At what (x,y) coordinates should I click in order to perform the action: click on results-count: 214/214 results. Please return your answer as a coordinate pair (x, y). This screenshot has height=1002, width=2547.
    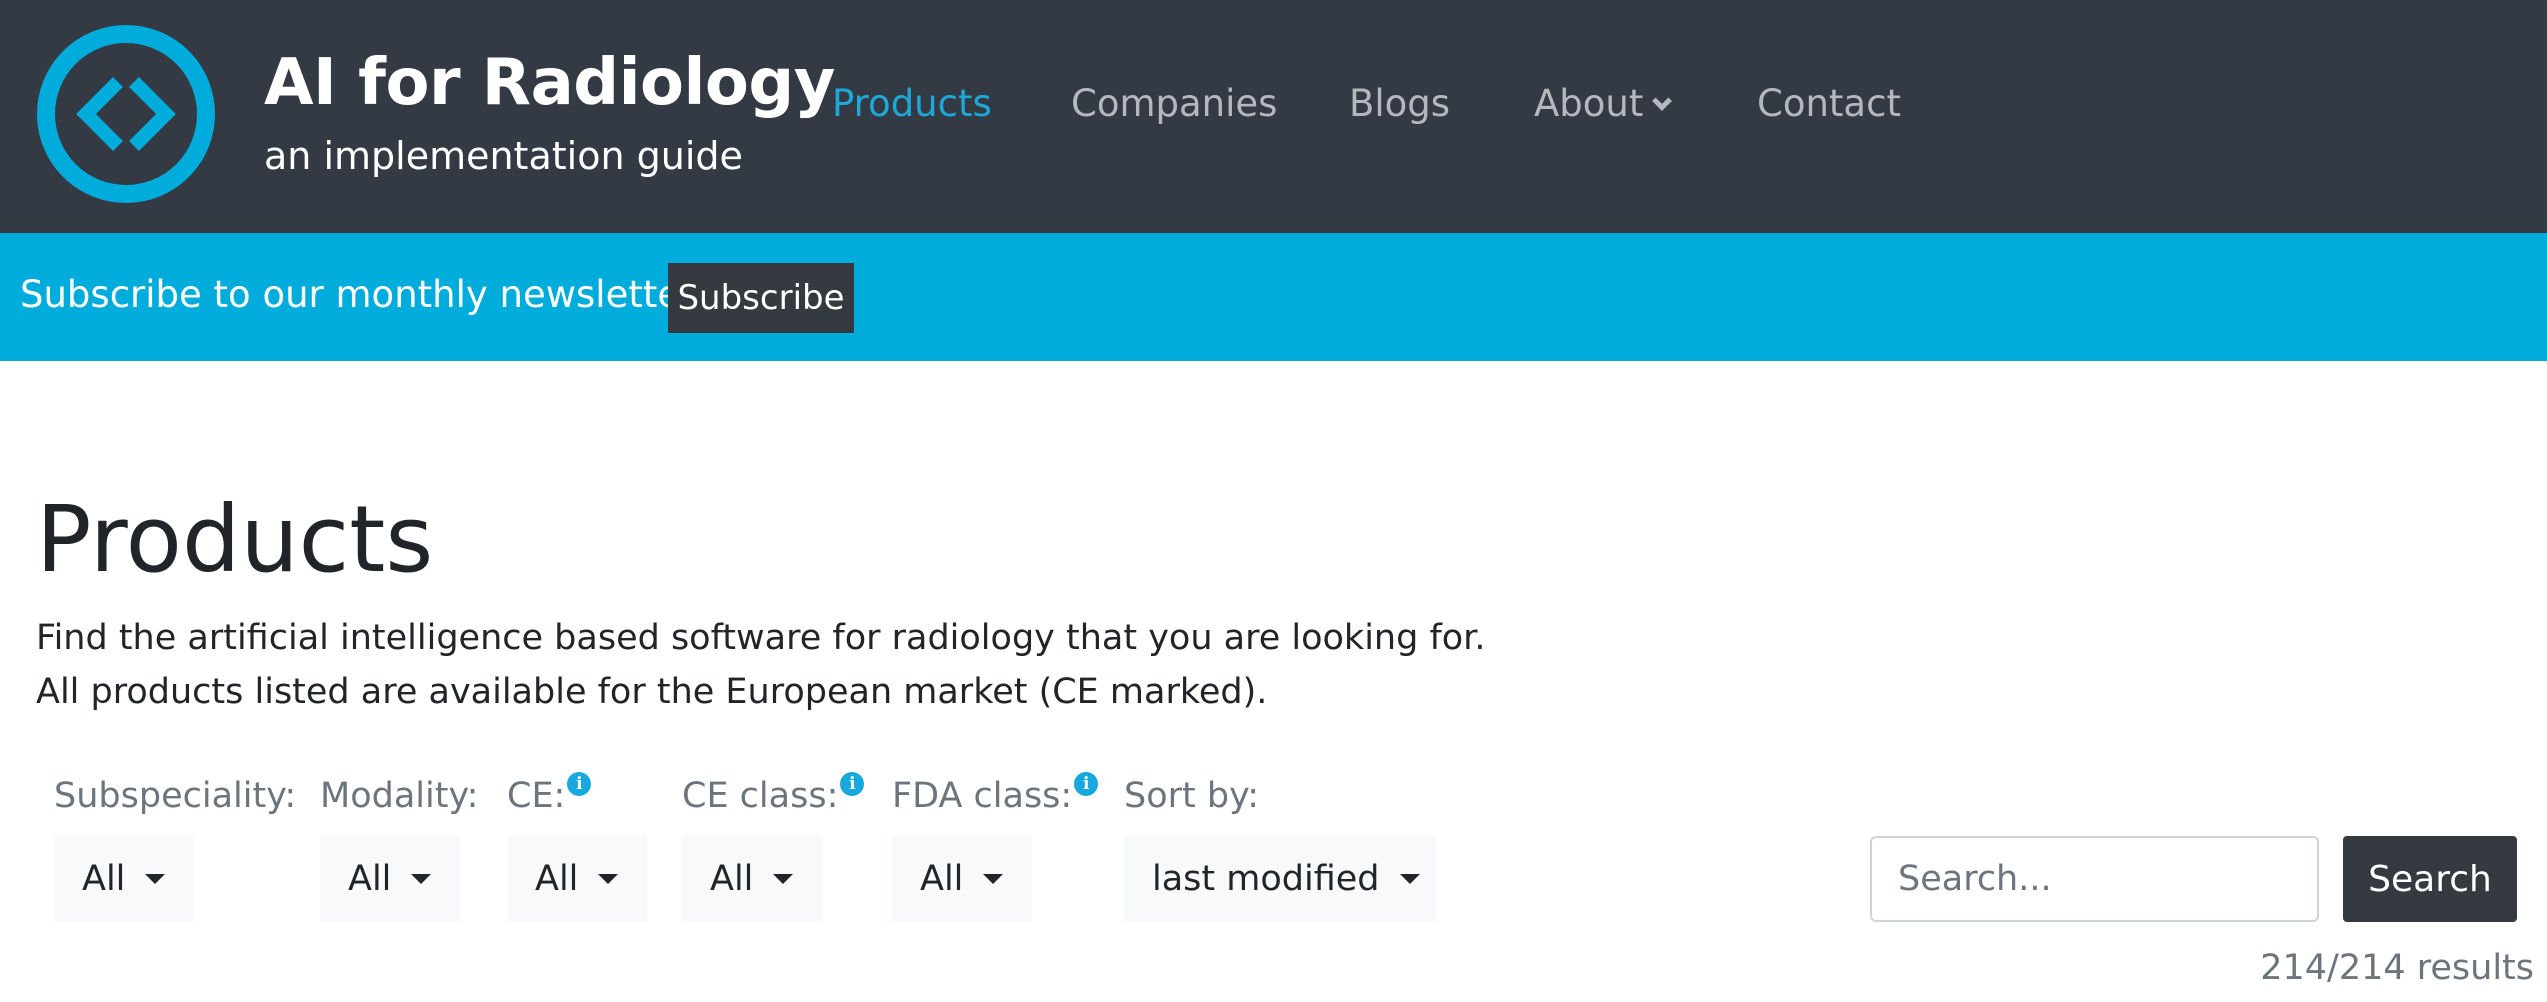
    Looking at the image, I should click on (2397, 968).